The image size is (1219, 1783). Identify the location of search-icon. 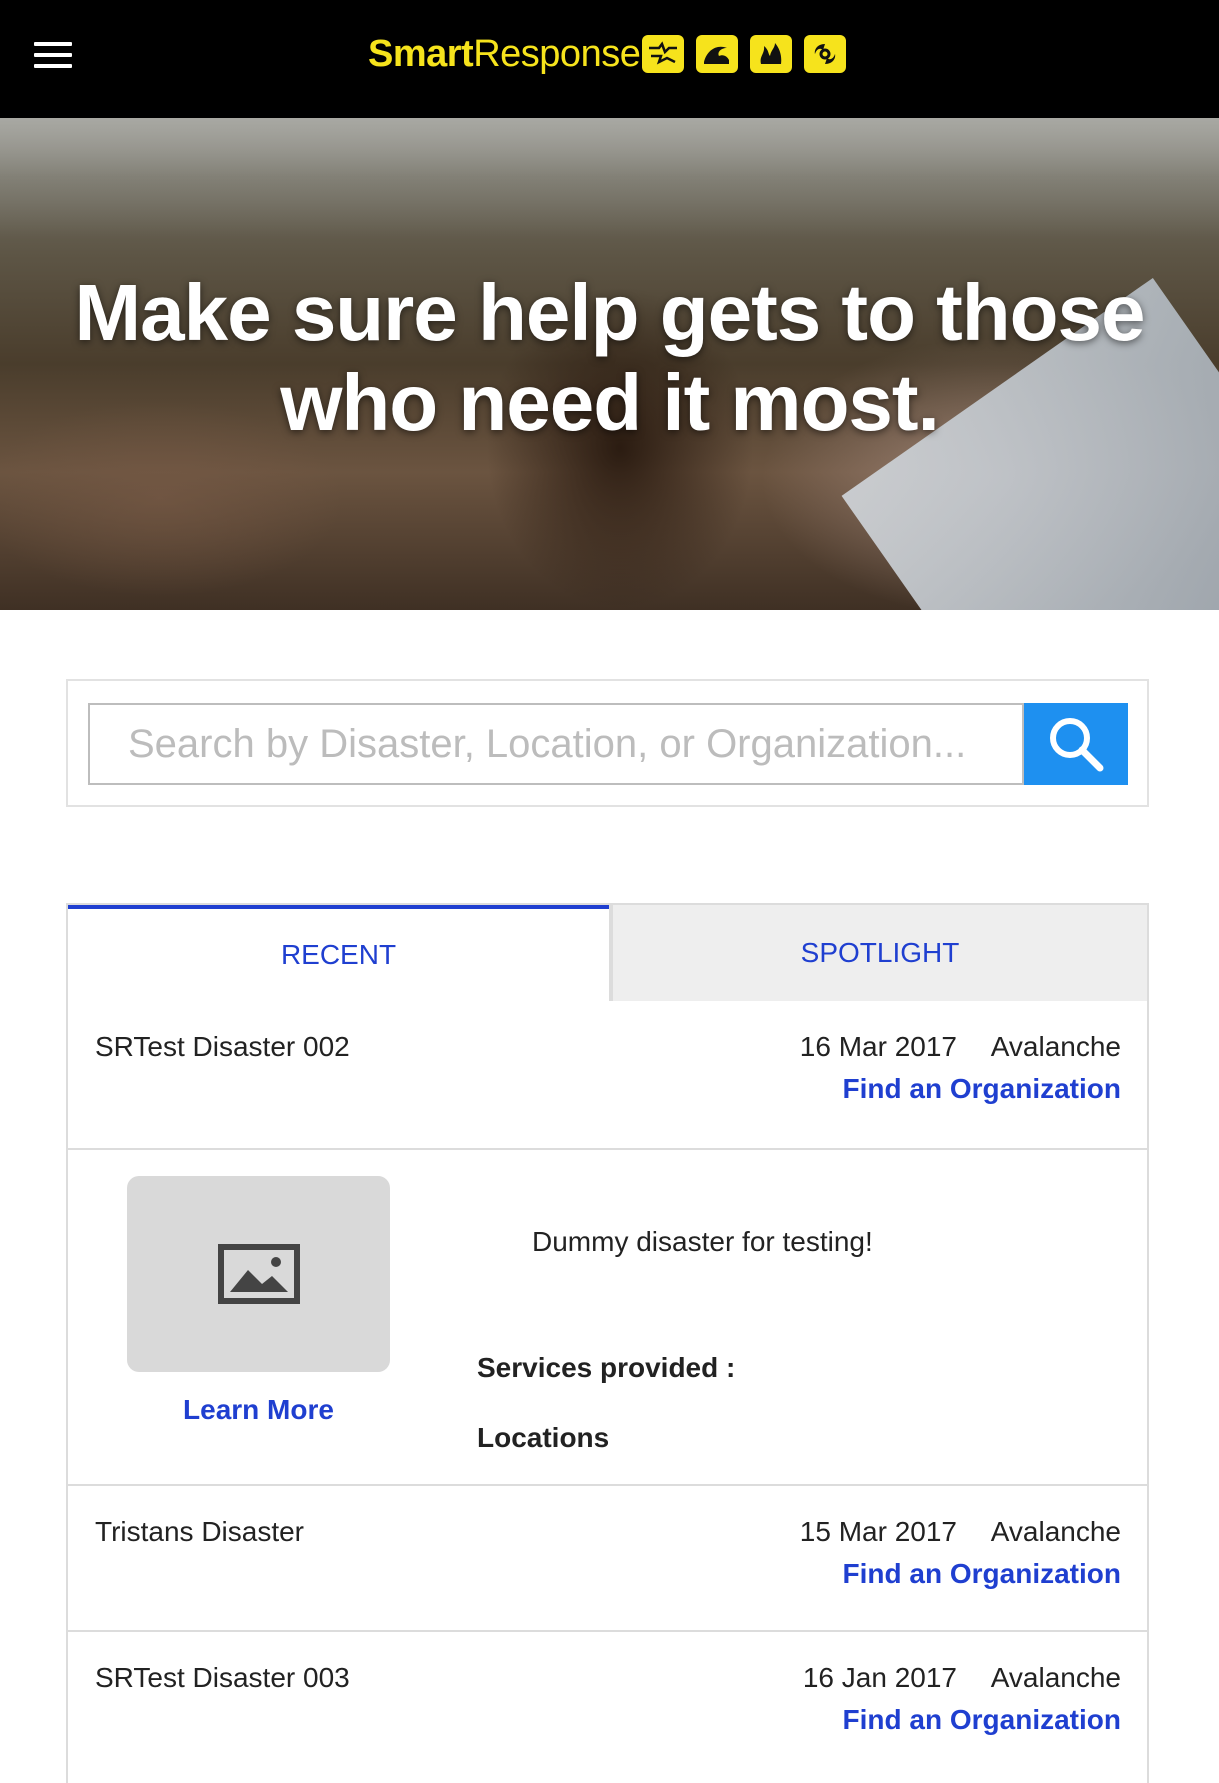
(1077, 745).